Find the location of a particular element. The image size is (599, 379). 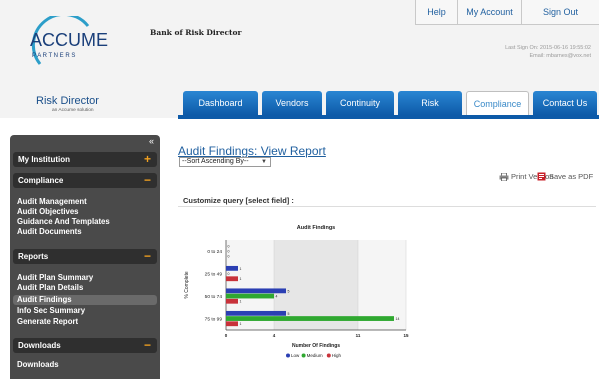

expand-icon: + is located at coordinates (147, 159).